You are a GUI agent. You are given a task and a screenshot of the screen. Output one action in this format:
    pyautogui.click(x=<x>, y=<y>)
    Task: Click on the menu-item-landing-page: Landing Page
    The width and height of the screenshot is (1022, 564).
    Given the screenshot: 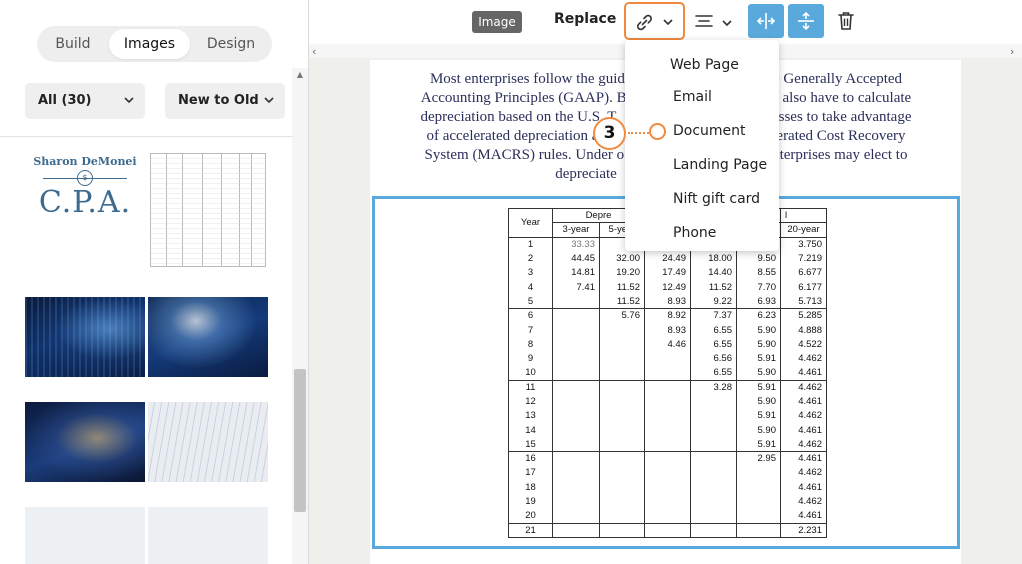 What is the action you would take?
    pyautogui.click(x=720, y=165)
    